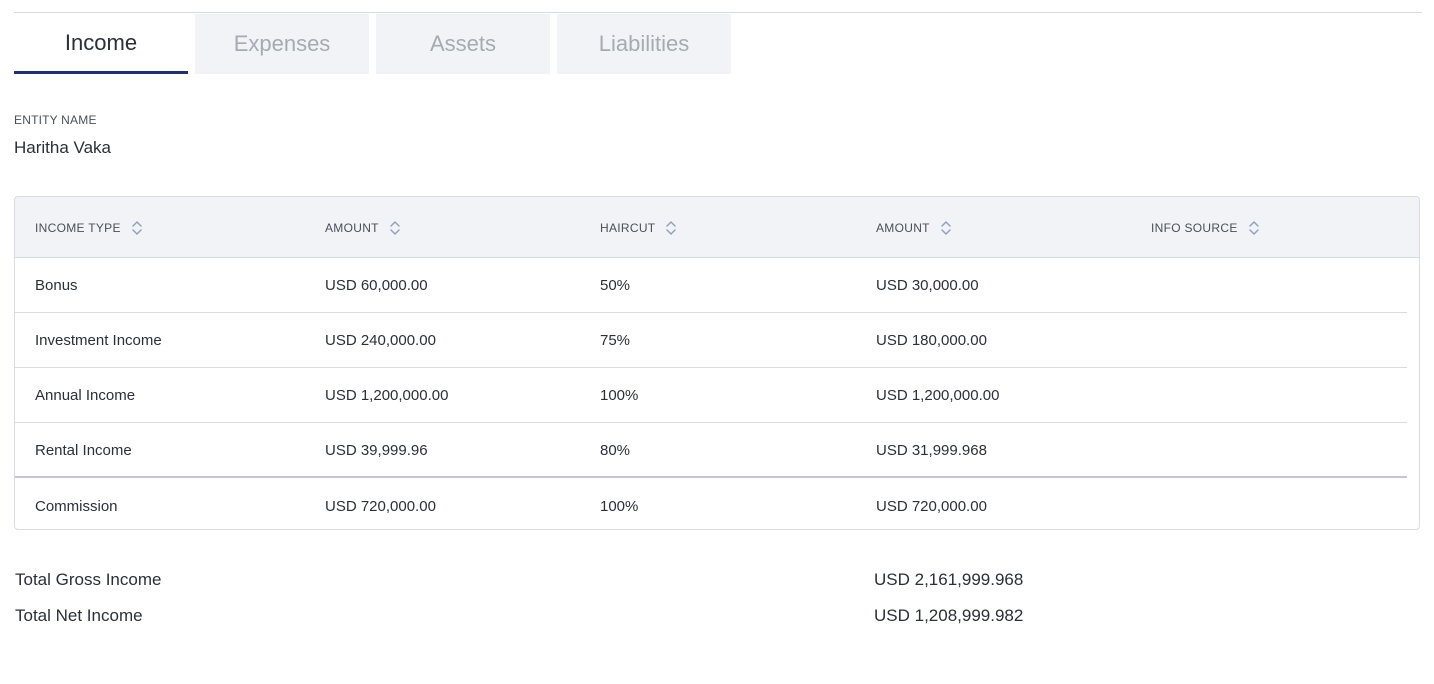  Describe the element at coordinates (615, 285) in the screenshot. I see `cell-haircut: 50%` at that location.